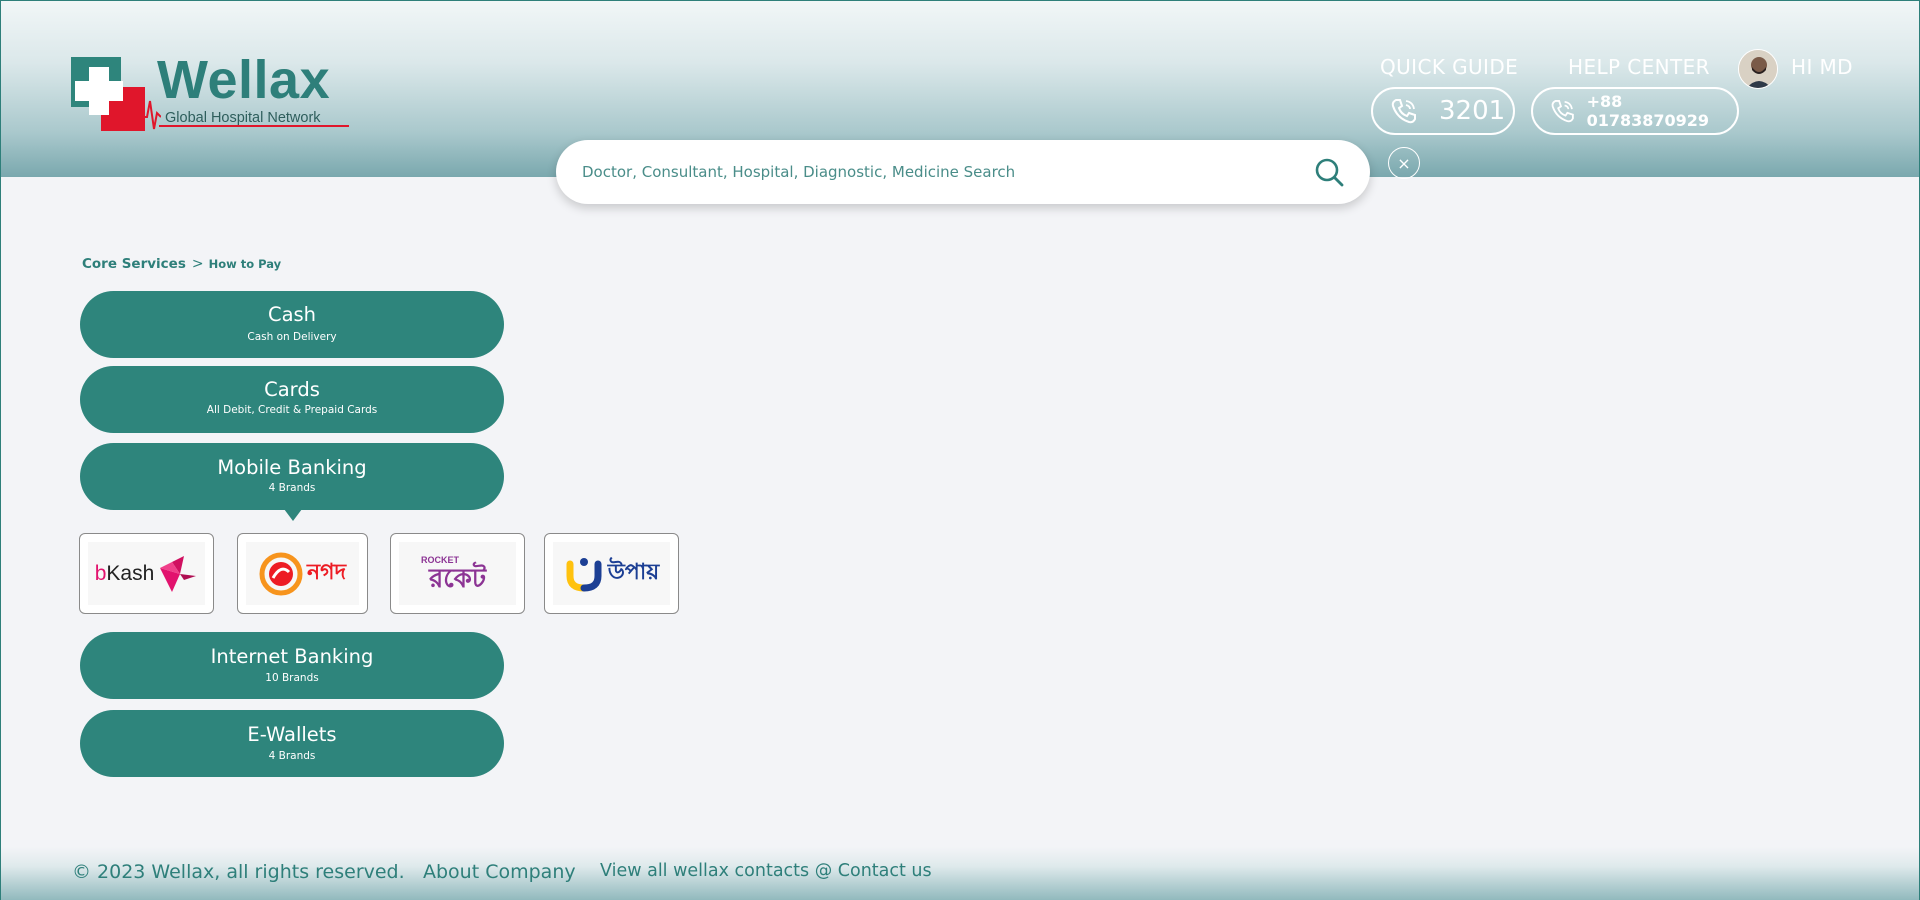 The height and width of the screenshot is (900, 1920). What do you see at coordinates (292, 734) in the screenshot?
I see `payment-method-title: E-Wallets` at bounding box center [292, 734].